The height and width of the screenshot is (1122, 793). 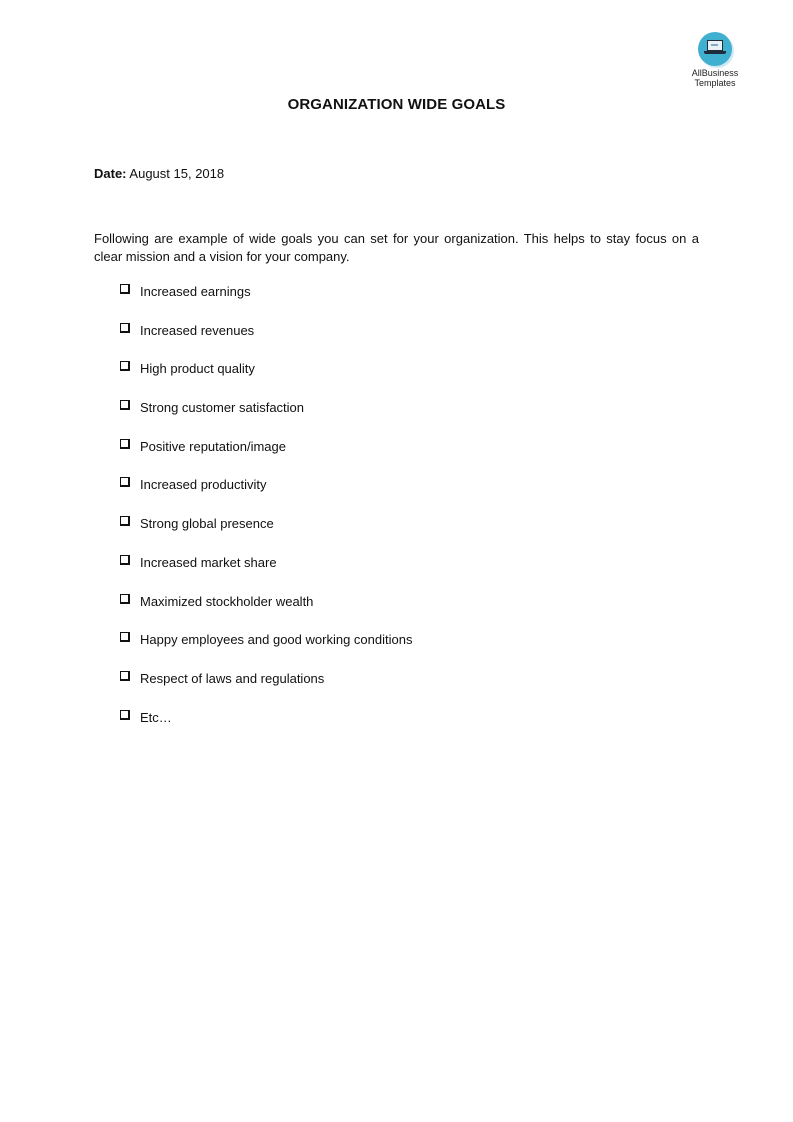 I want to click on goal-label: Maximized stockholder wealth, so click(x=227, y=601).